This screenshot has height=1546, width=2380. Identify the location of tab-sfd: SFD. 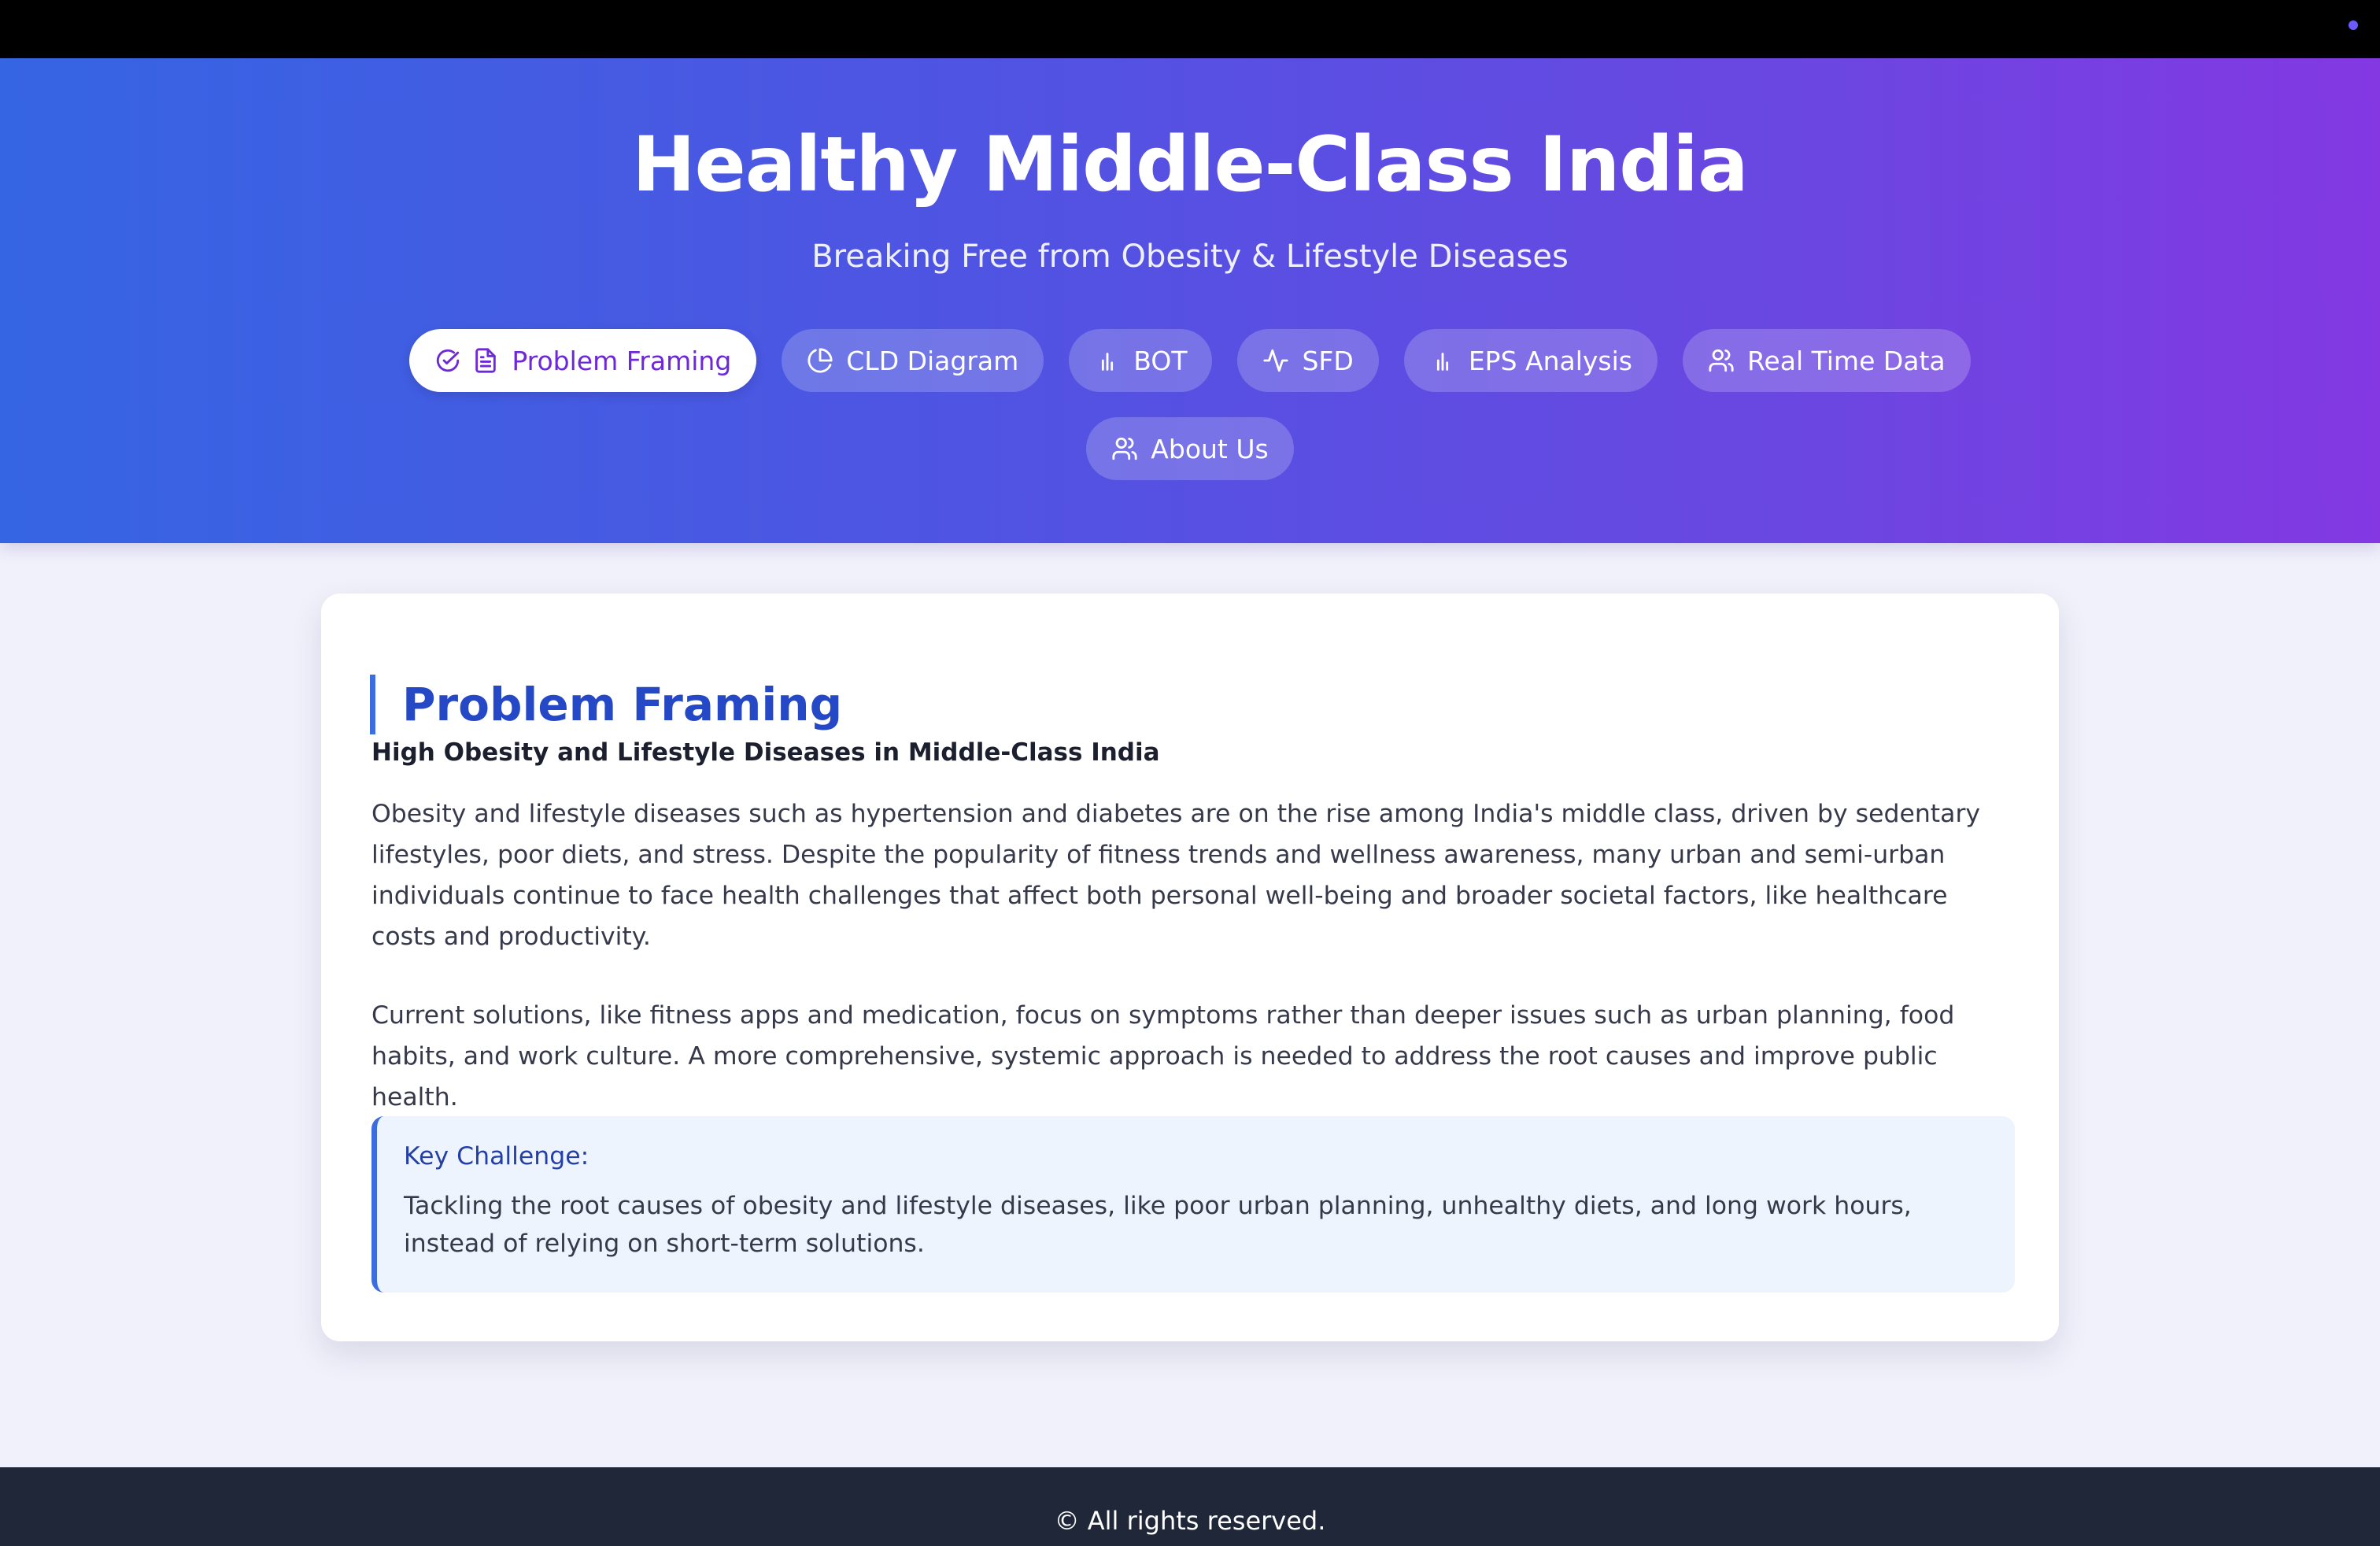
(1308, 360).